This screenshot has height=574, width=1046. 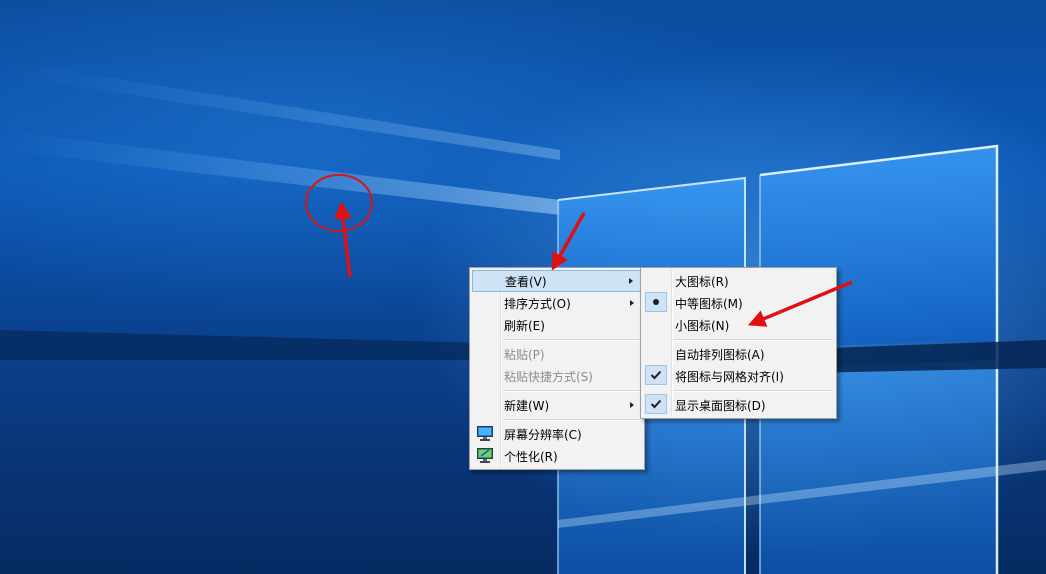 What do you see at coordinates (702, 281) in the screenshot?
I see `menu-item-label: 大图标(R)` at bounding box center [702, 281].